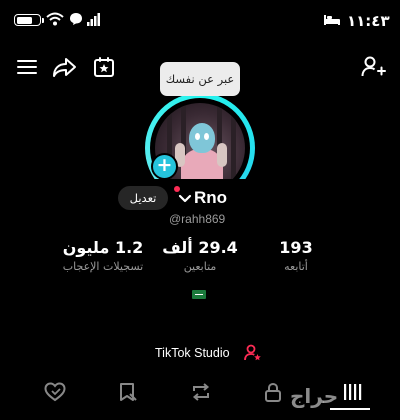  What do you see at coordinates (352, 392) in the screenshot?
I see `videos-grid-icon` at bounding box center [352, 392].